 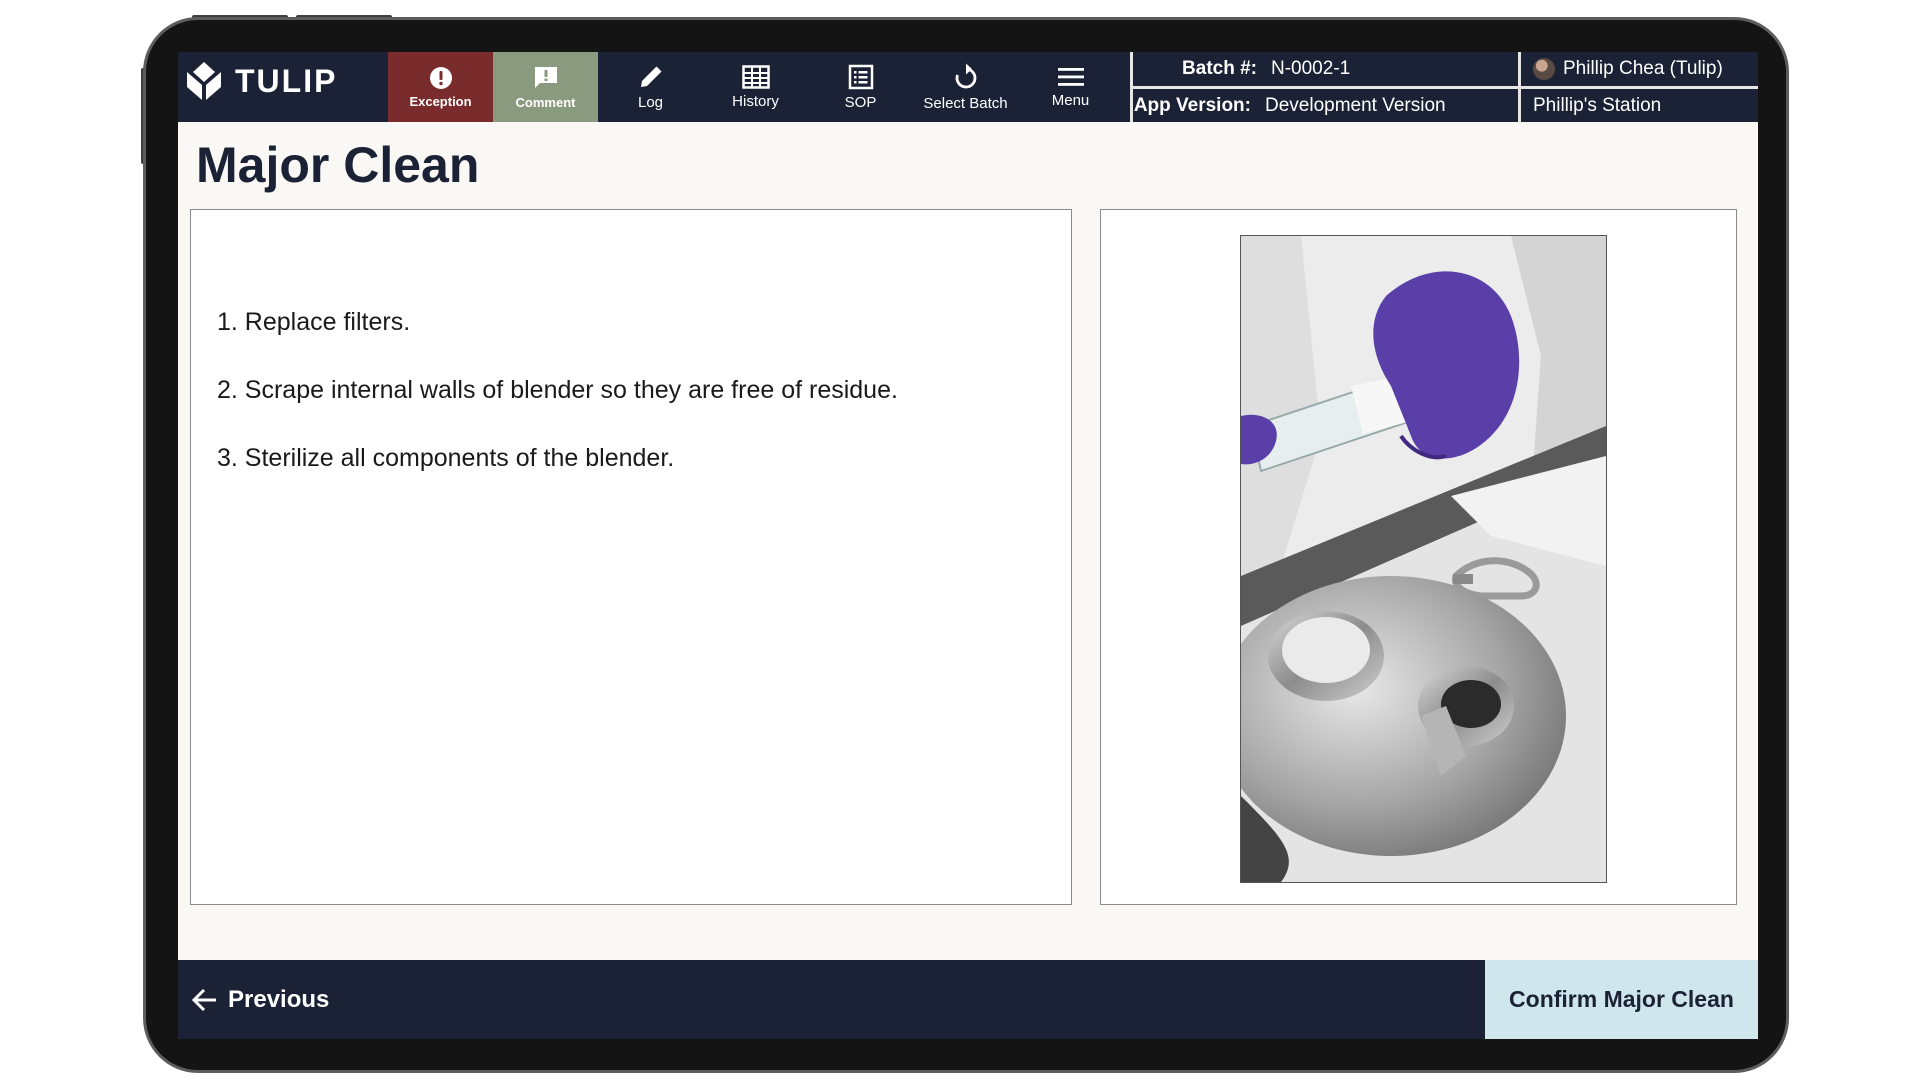 What do you see at coordinates (965, 75) in the screenshot?
I see `refresh-icon` at bounding box center [965, 75].